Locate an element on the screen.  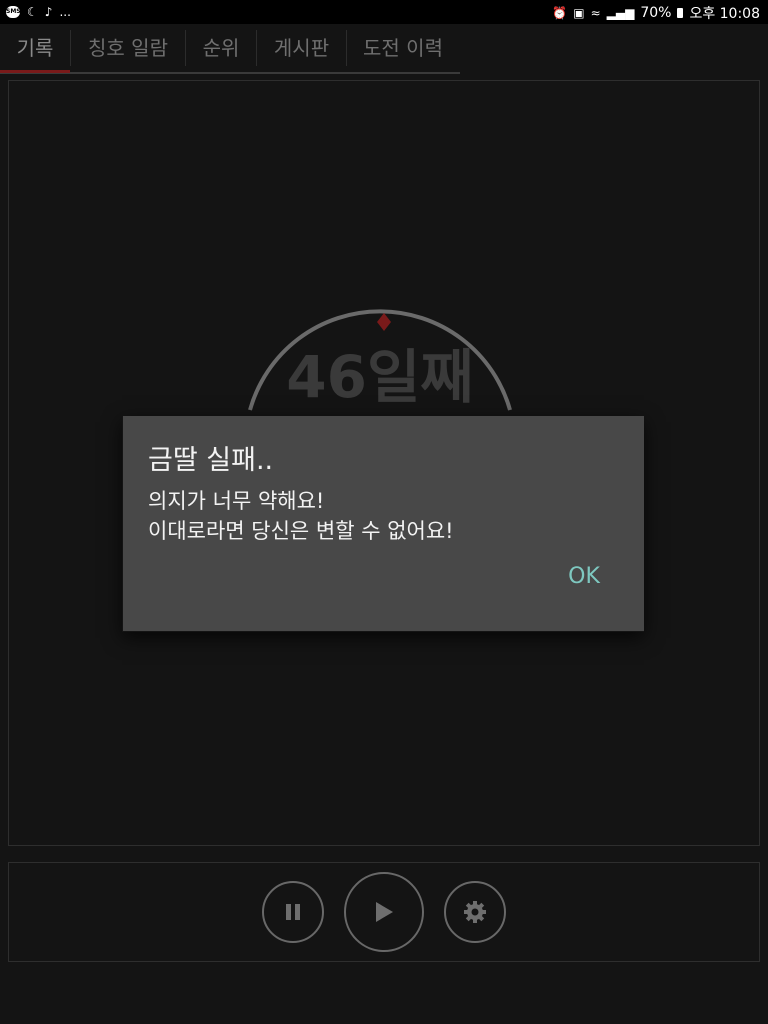
tab-records: 기록 is located at coordinates (35, 48).